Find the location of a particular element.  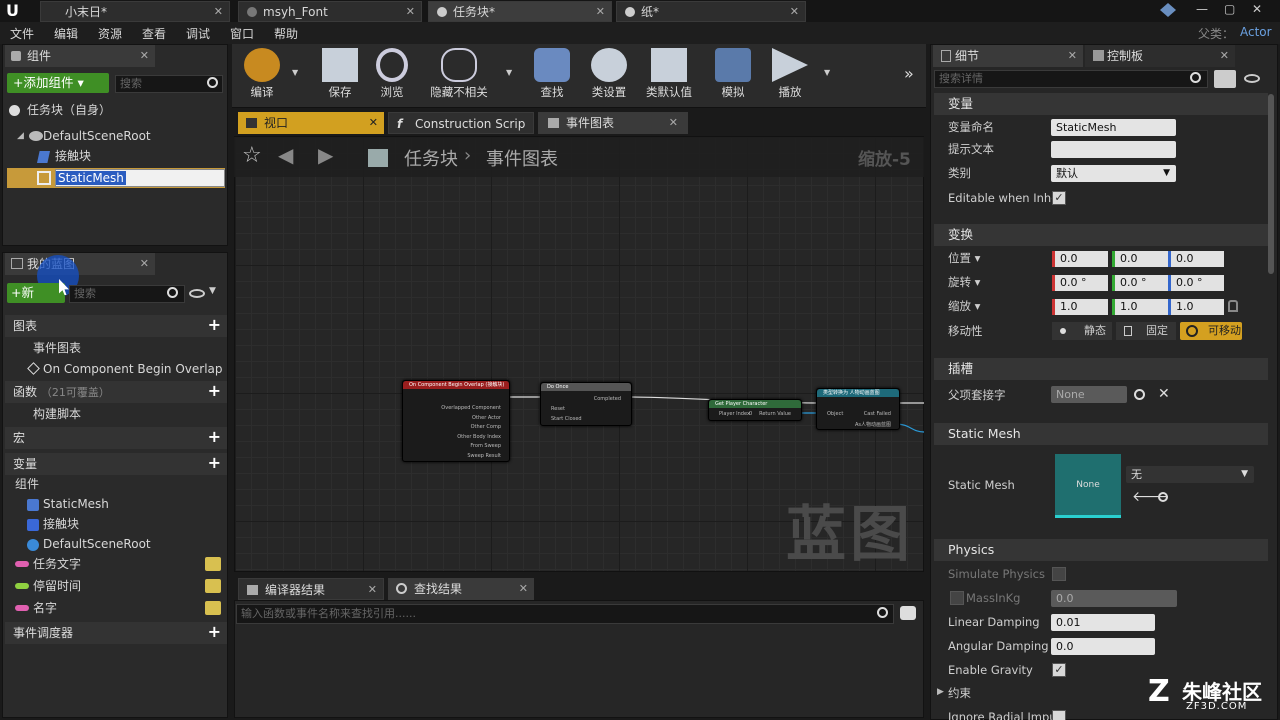

angular-damping-field: 0.0 is located at coordinates (1103, 646).